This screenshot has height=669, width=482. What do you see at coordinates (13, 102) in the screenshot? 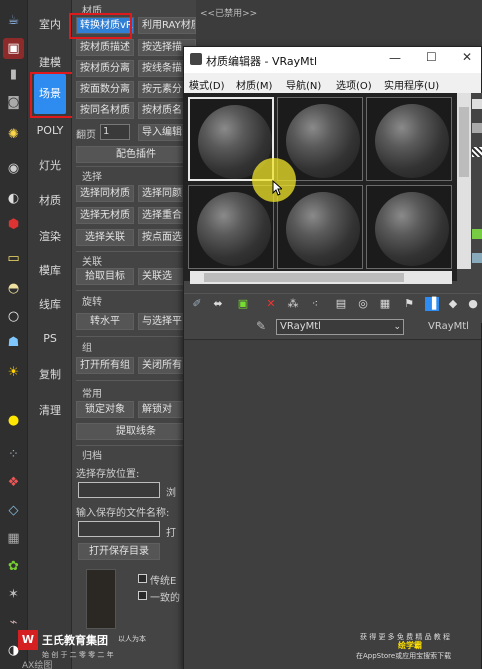
I see `camera-icon: ◙` at bounding box center [13, 102].